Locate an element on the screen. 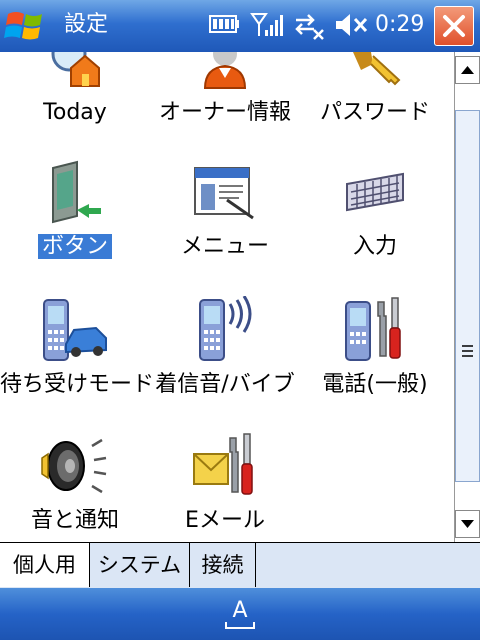  settings-item-buttons: ボタン is located at coordinates (75, 216).